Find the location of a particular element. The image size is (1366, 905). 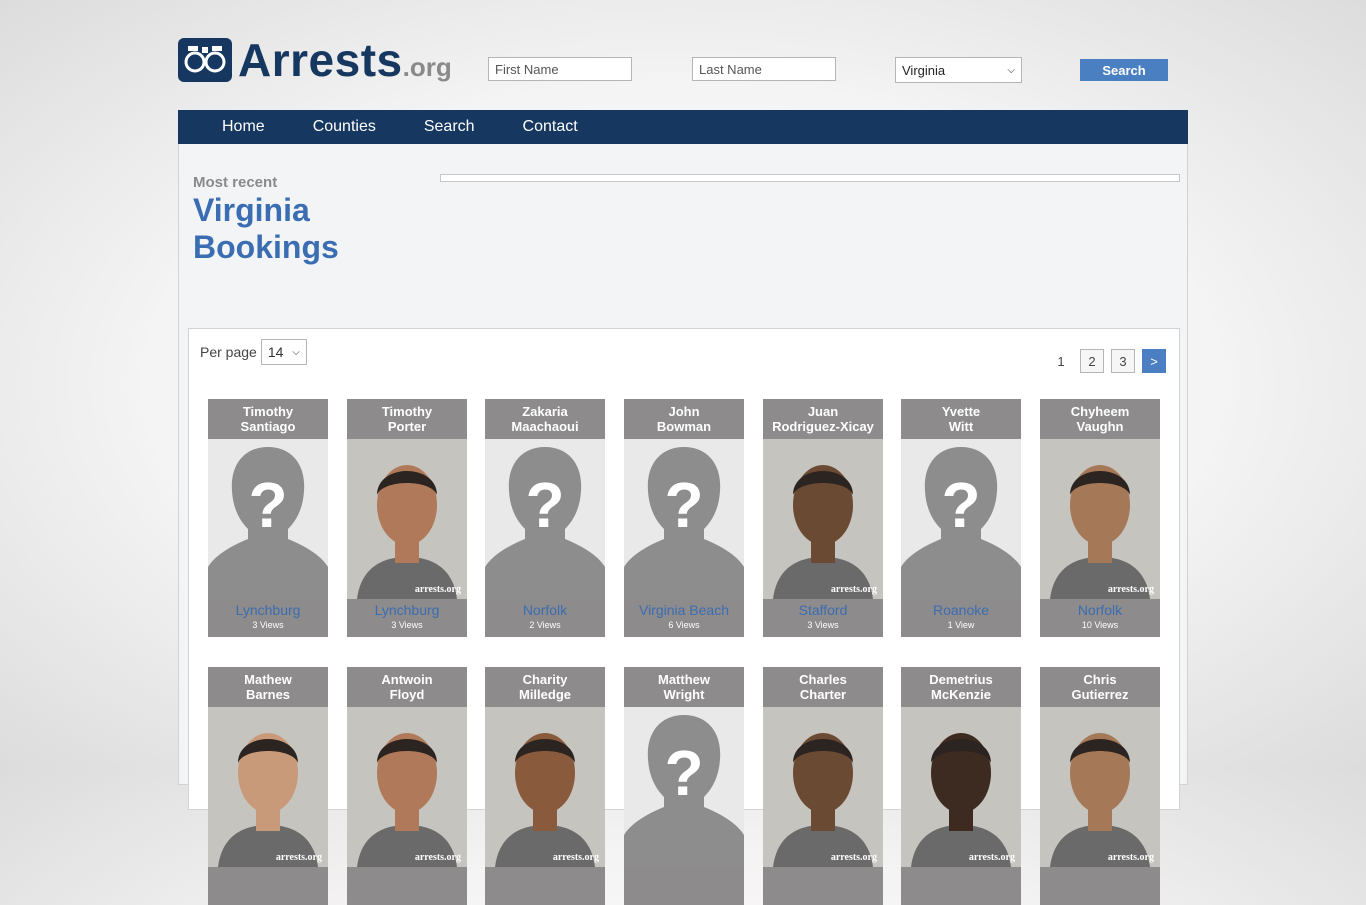

booking-card: Demetrius McKenzie arrests.org is located at coordinates (961, 786).